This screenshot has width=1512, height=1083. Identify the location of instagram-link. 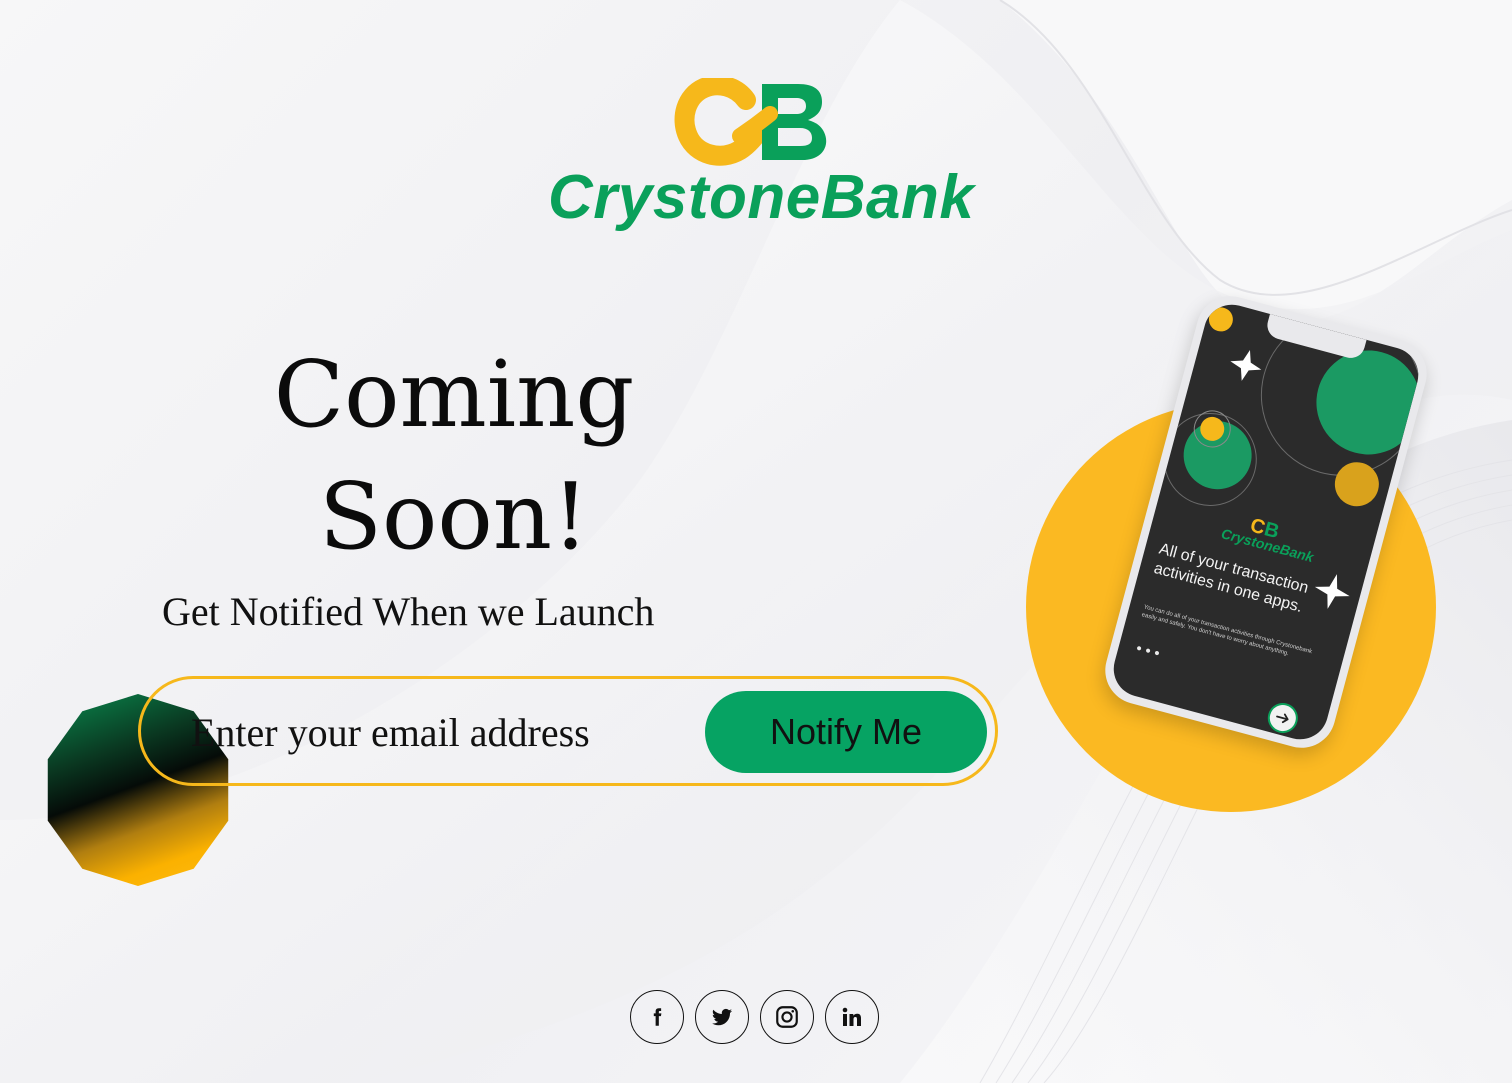
(787, 1017).